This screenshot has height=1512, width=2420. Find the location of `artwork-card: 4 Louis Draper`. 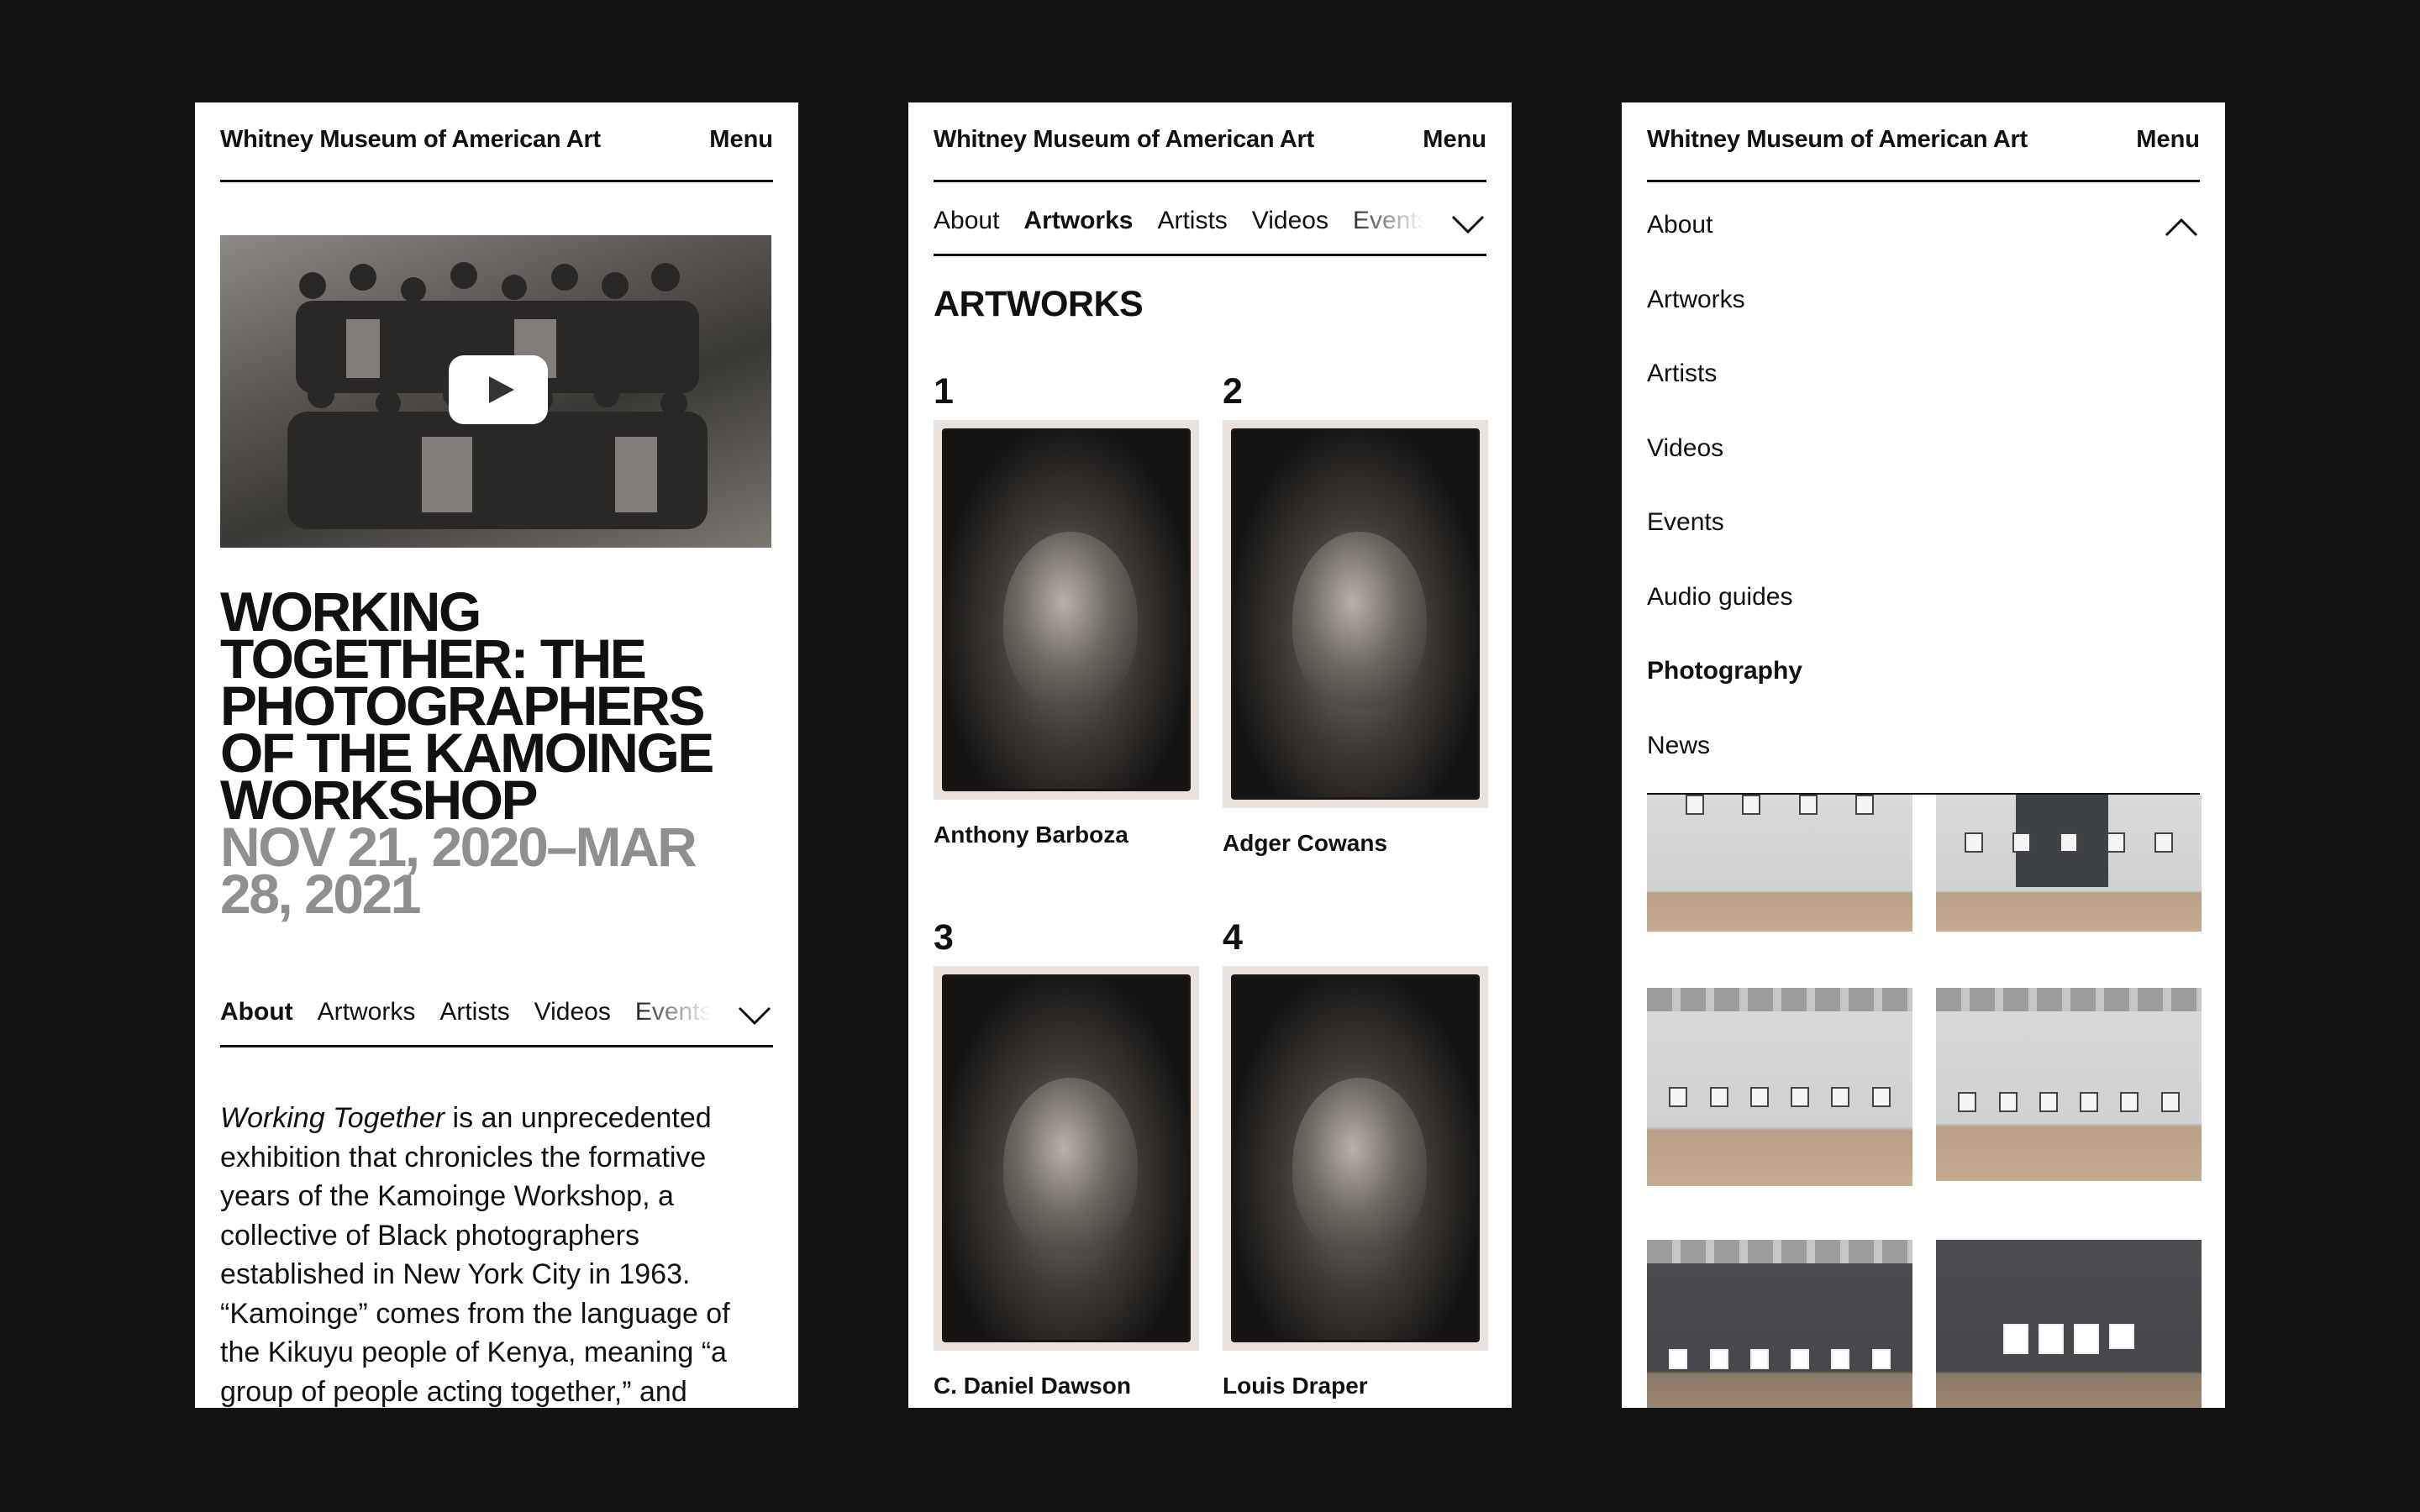

artwork-card: 4 Louis Draper is located at coordinates (1355, 1158).